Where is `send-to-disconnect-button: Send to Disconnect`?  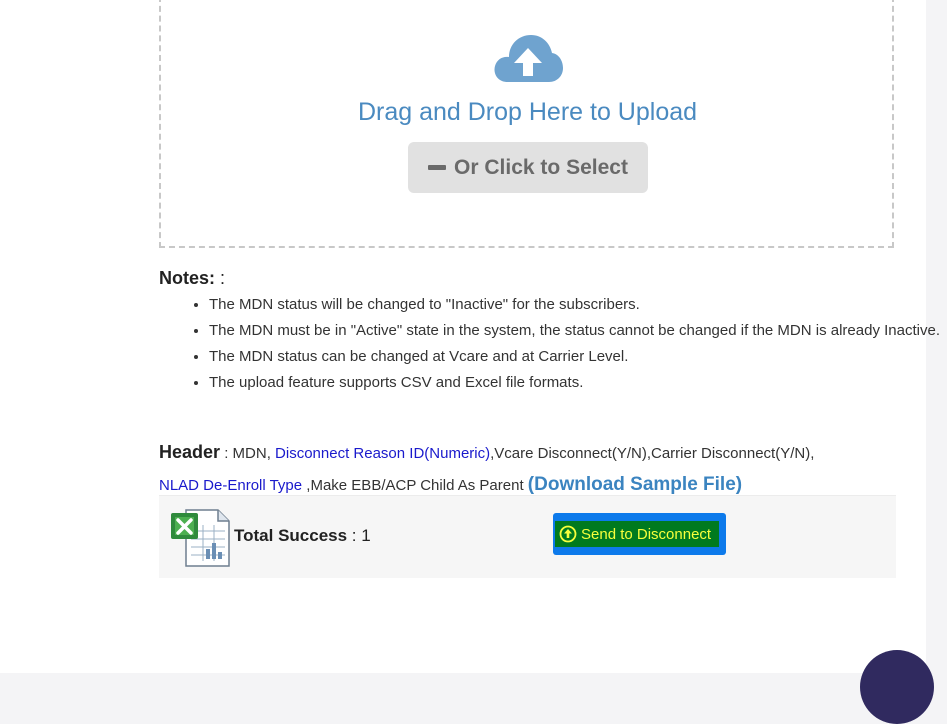 send-to-disconnect-button: Send to Disconnect is located at coordinates (639, 534).